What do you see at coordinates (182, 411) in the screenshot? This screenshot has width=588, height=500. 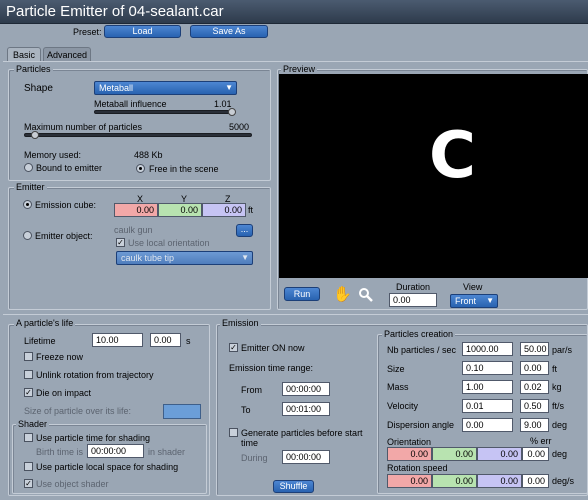 I see `size-over-life-curve-button` at bounding box center [182, 411].